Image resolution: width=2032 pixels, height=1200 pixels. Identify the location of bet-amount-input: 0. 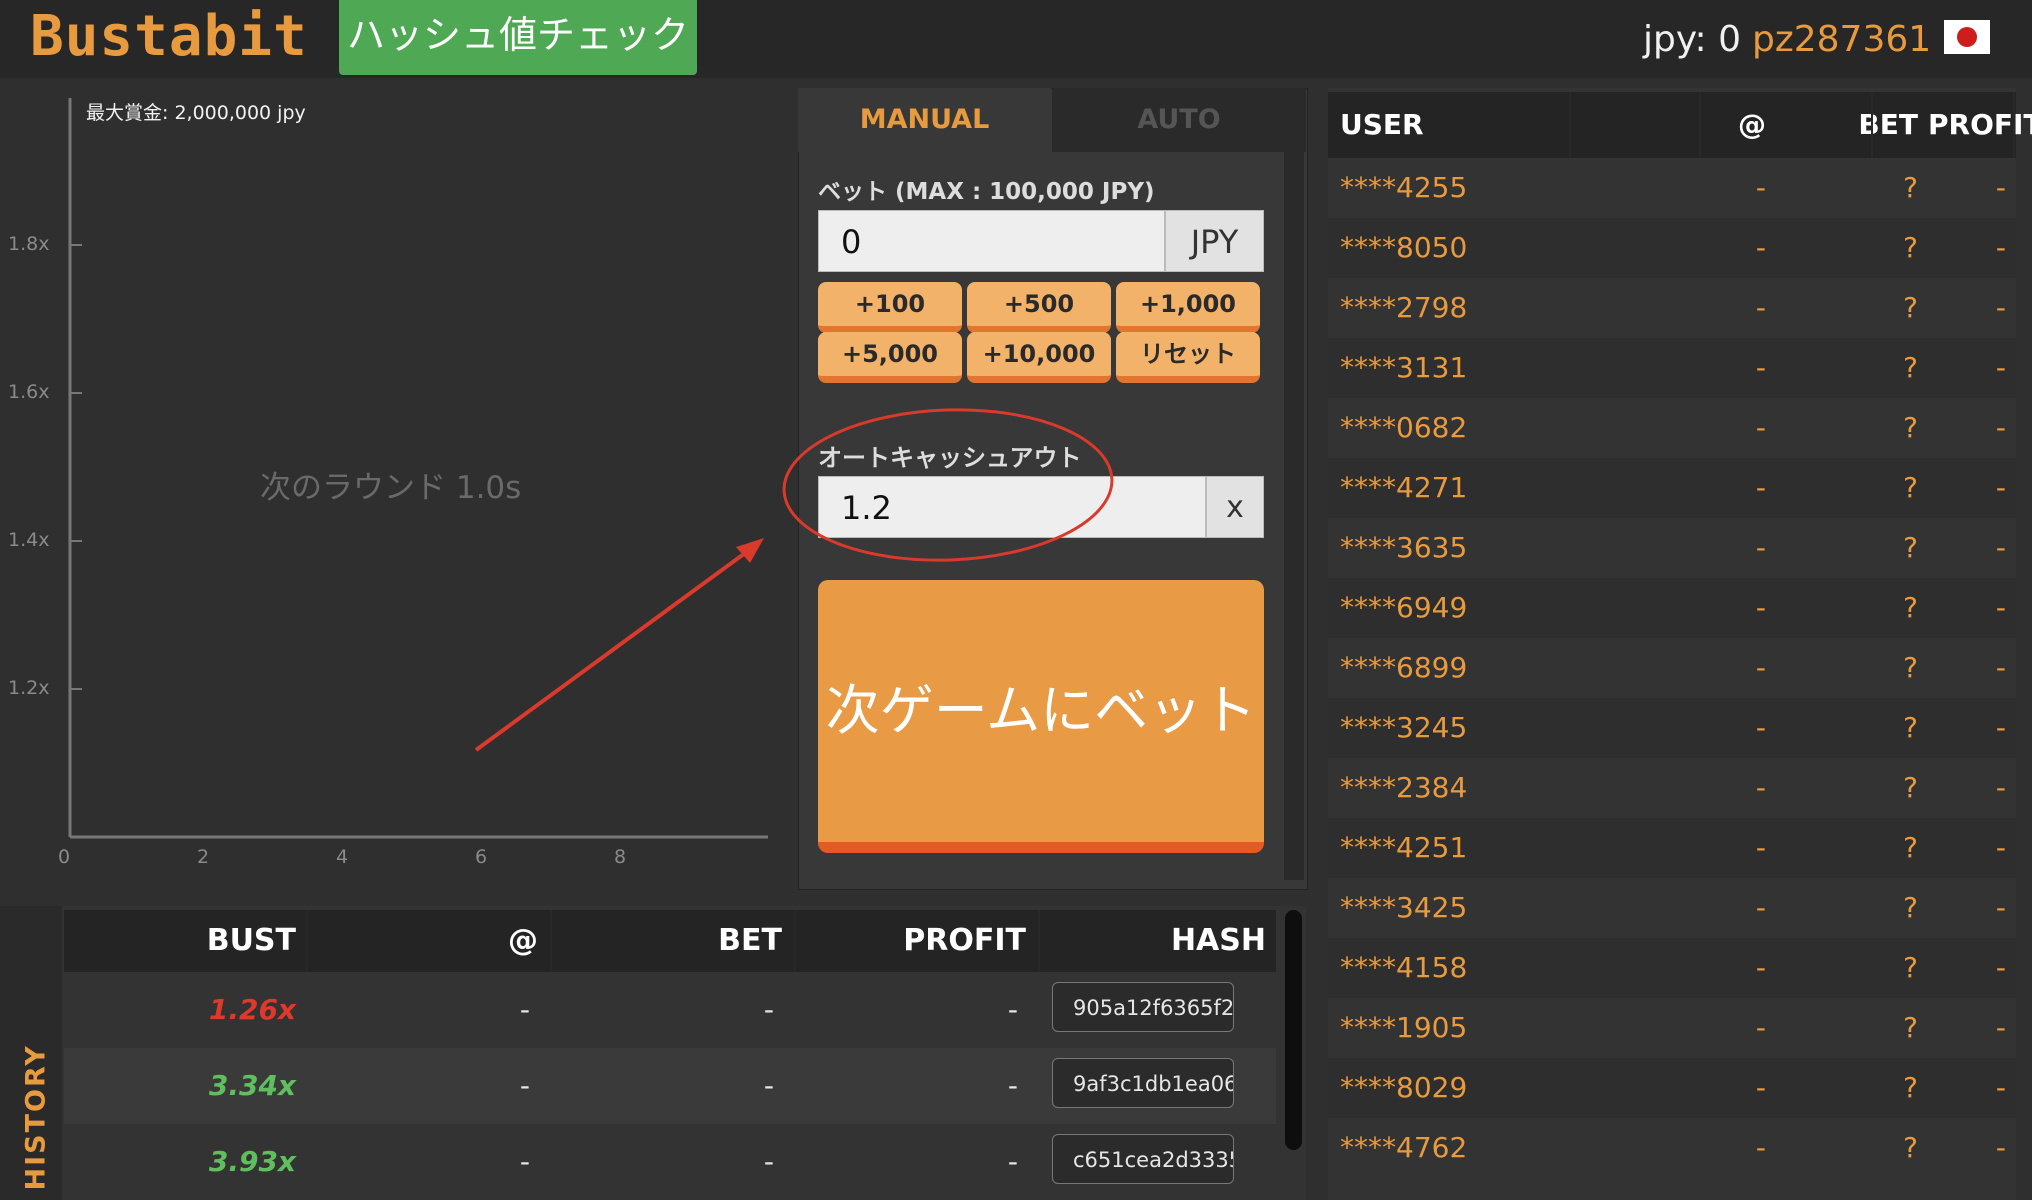
(991, 241).